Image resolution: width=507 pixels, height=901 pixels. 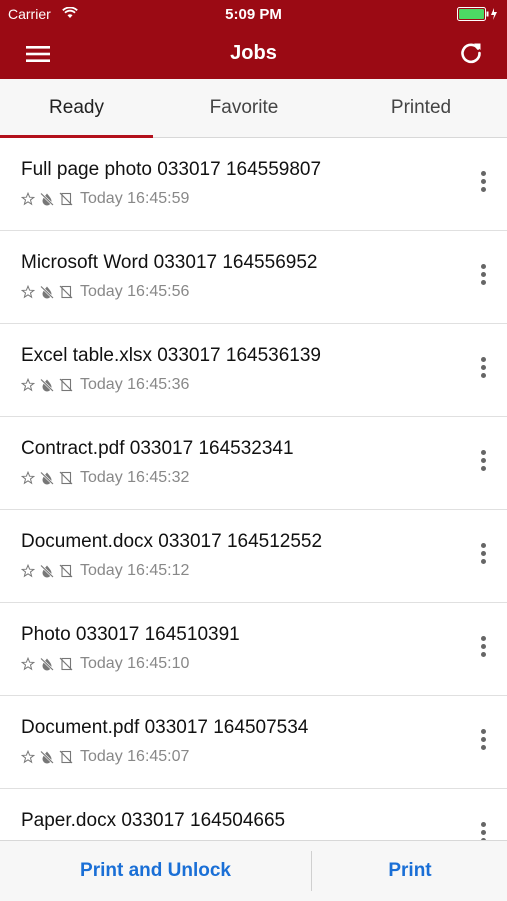 I want to click on job-time: Today 16:45:12, so click(x=135, y=570).